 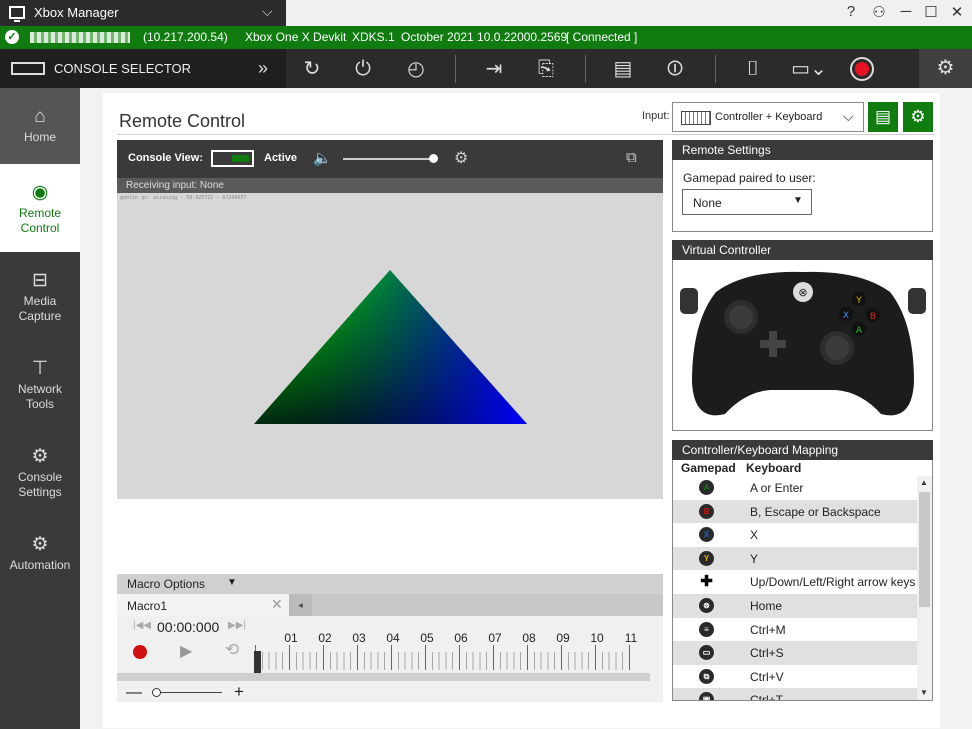 I want to click on nav-home: ⌂ Home, so click(x=40, y=126).